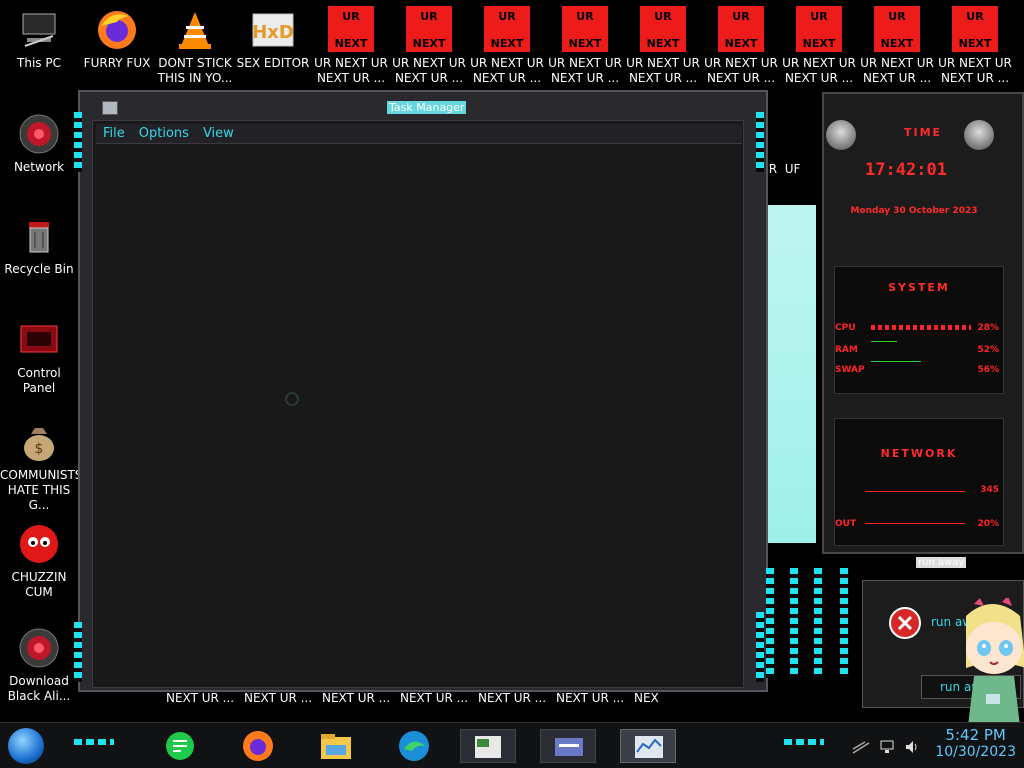  I want to click on desktop-icon-label: SEX EDITOR, so click(273, 63).